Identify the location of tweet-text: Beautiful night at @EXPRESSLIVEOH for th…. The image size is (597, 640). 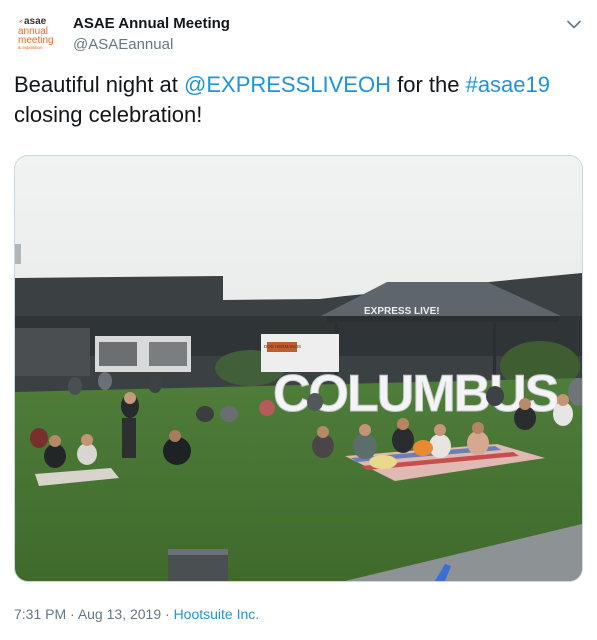
(299, 100).